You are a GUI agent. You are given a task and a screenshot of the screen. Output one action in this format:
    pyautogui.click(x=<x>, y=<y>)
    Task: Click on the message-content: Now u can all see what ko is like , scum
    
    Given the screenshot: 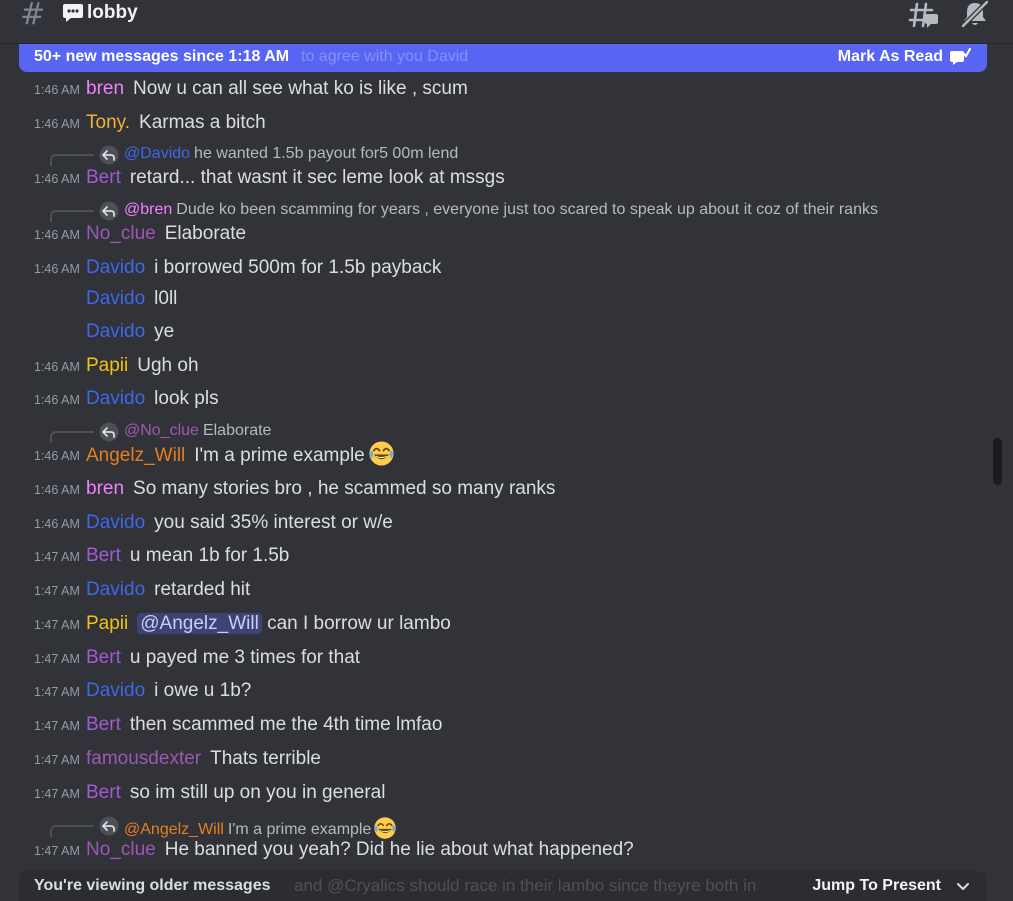 What is the action you would take?
    pyautogui.click(x=300, y=88)
    